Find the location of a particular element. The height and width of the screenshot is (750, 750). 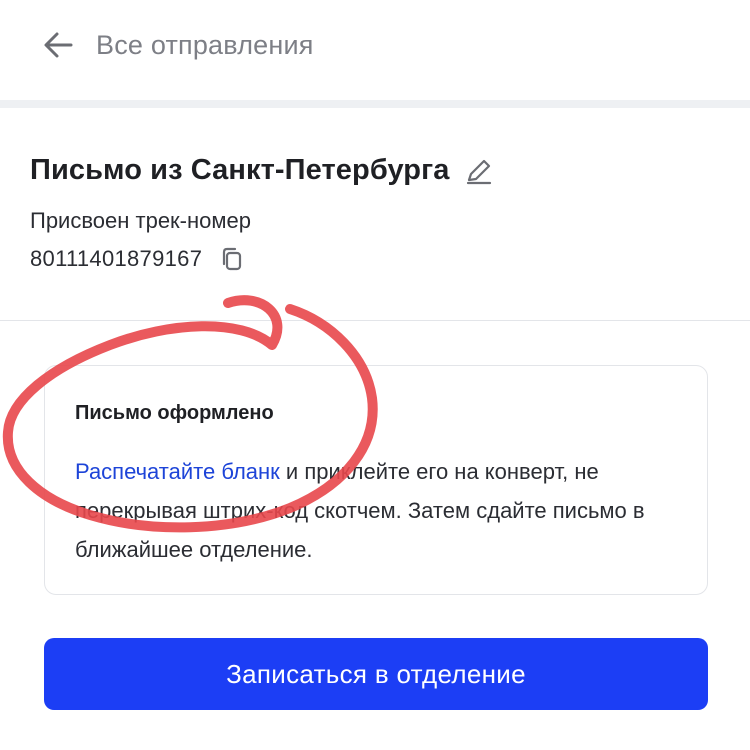

book-branch-visit-label: Записаться в отделение is located at coordinates (376, 674).